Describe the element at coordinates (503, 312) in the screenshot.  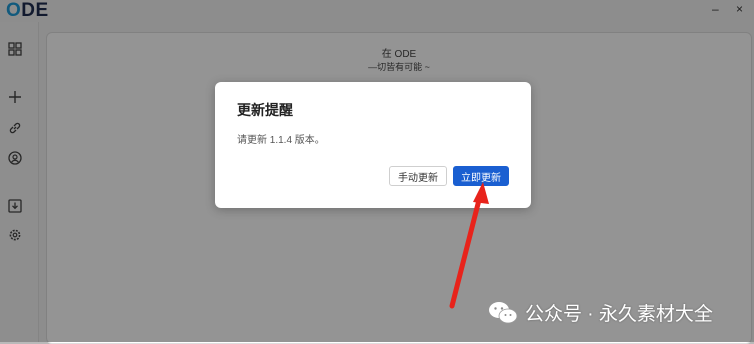
I see `wechat-icon` at that location.